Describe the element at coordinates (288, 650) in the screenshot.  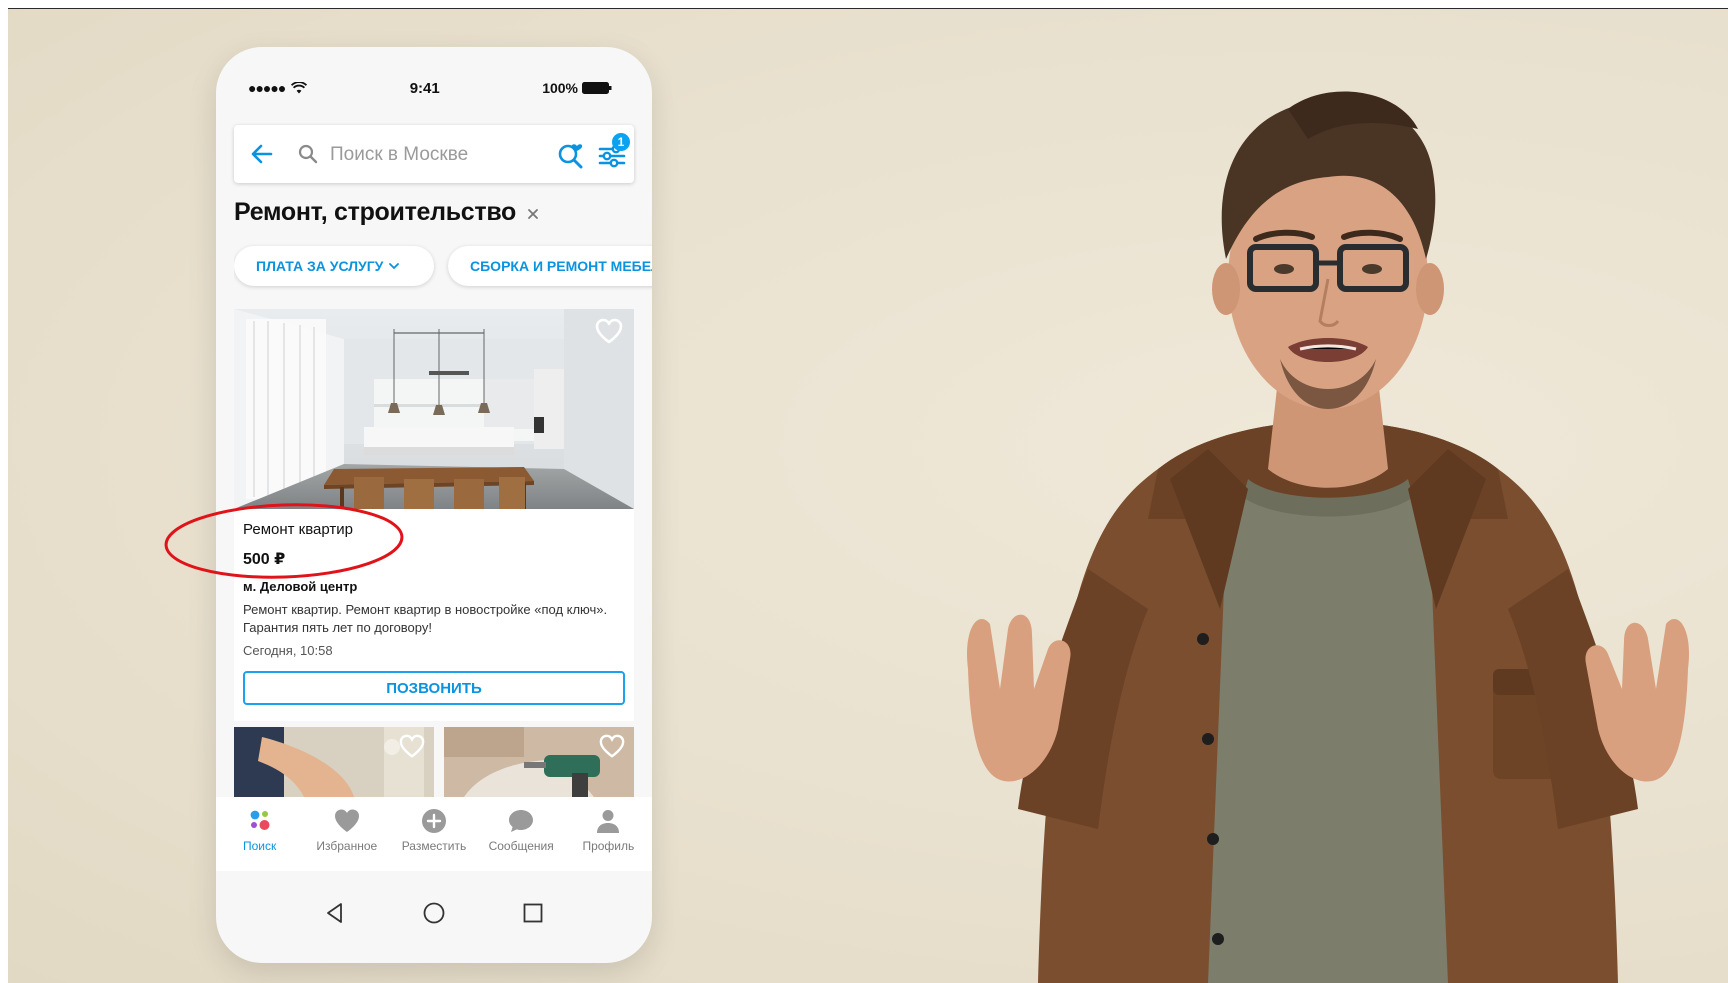
I see `listing-date: Сегодня, 10:58` at that location.